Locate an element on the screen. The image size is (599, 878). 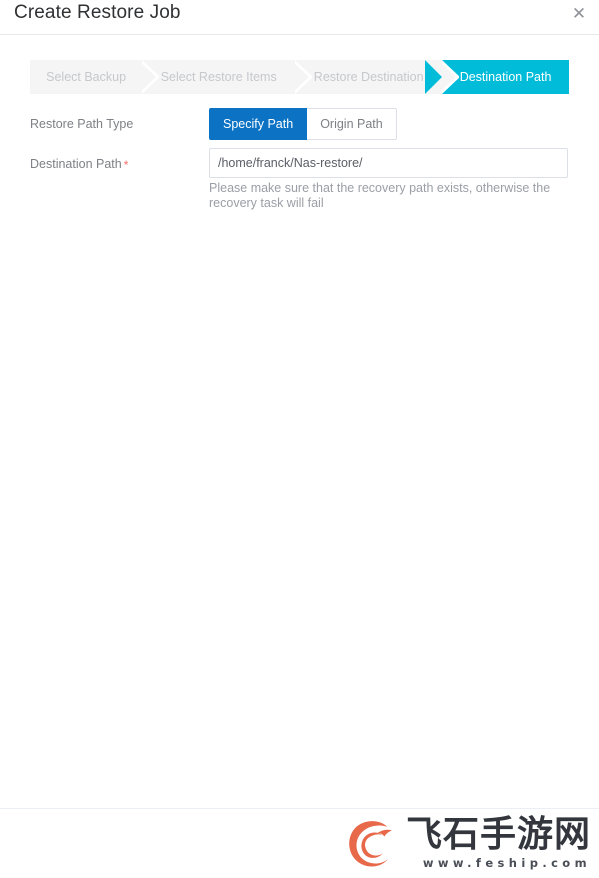
stepper-step-label: Restore Destination is located at coordinates (368, 77).